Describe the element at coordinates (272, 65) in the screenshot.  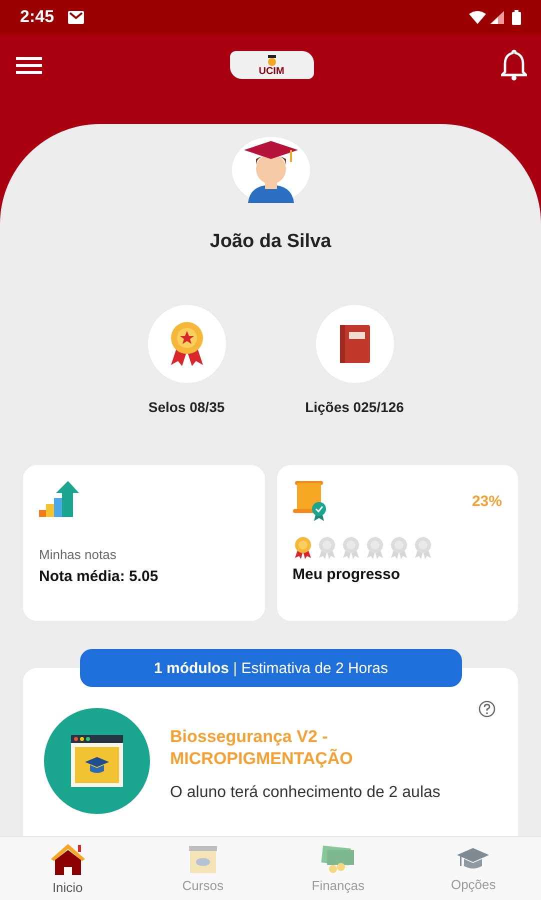
I see `app-logo: UCIM` at that location.